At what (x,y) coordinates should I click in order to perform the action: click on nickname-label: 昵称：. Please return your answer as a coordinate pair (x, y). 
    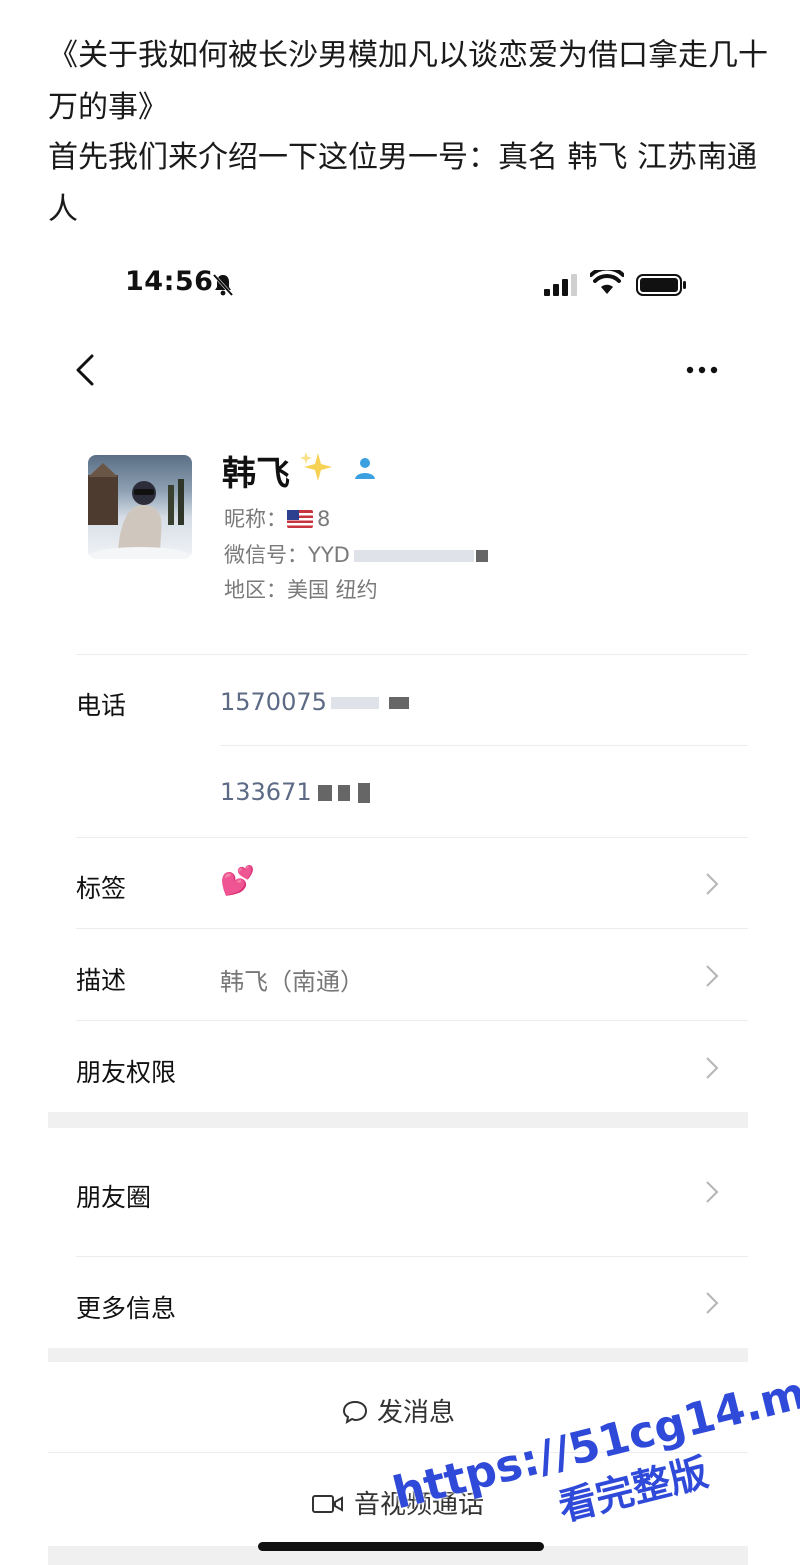
    Looking at the image, I should click on (255, 519).